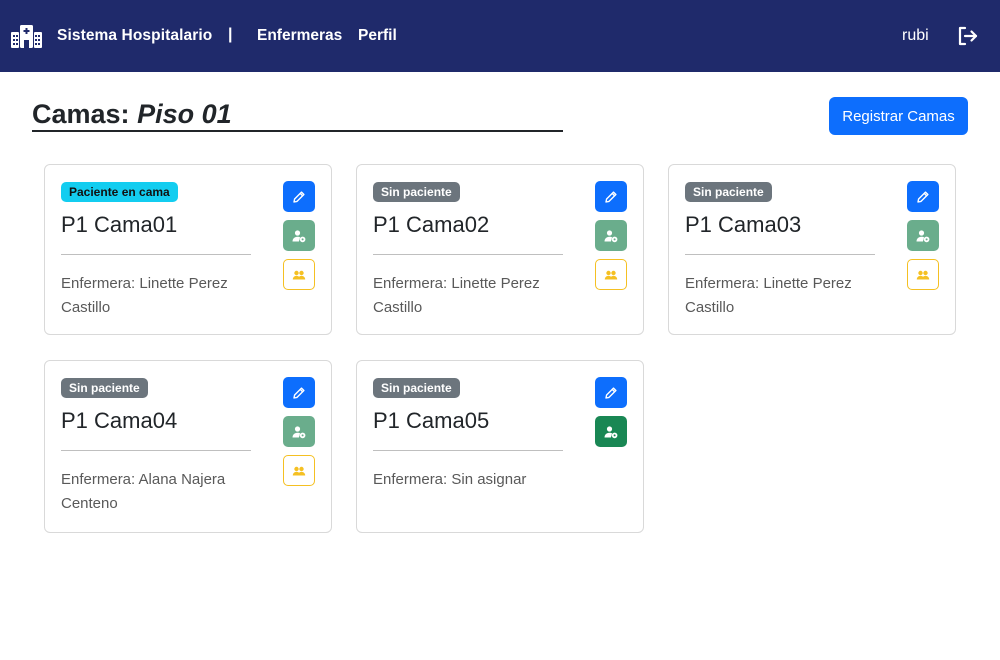  I want to click on page-title-prefix: Camas:, so click(81, 114).